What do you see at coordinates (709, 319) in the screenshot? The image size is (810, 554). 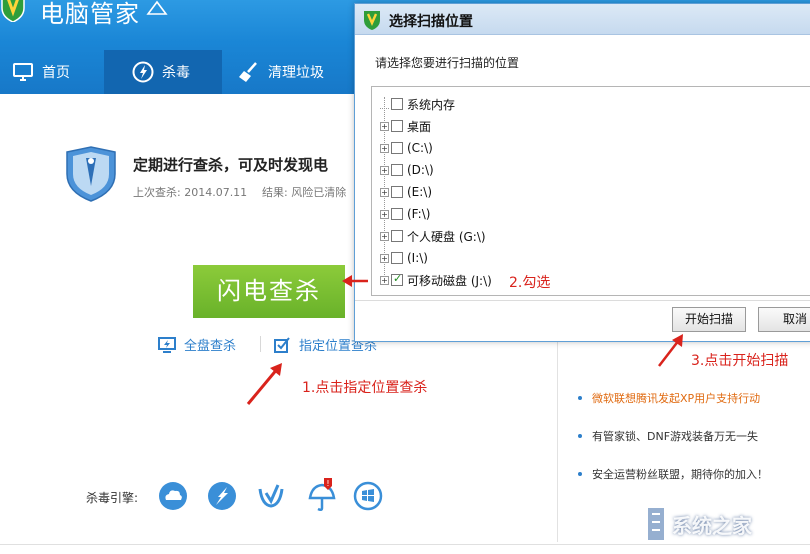 I see `start-scan-button: 开始扫描` at bounding box center [709, 319].